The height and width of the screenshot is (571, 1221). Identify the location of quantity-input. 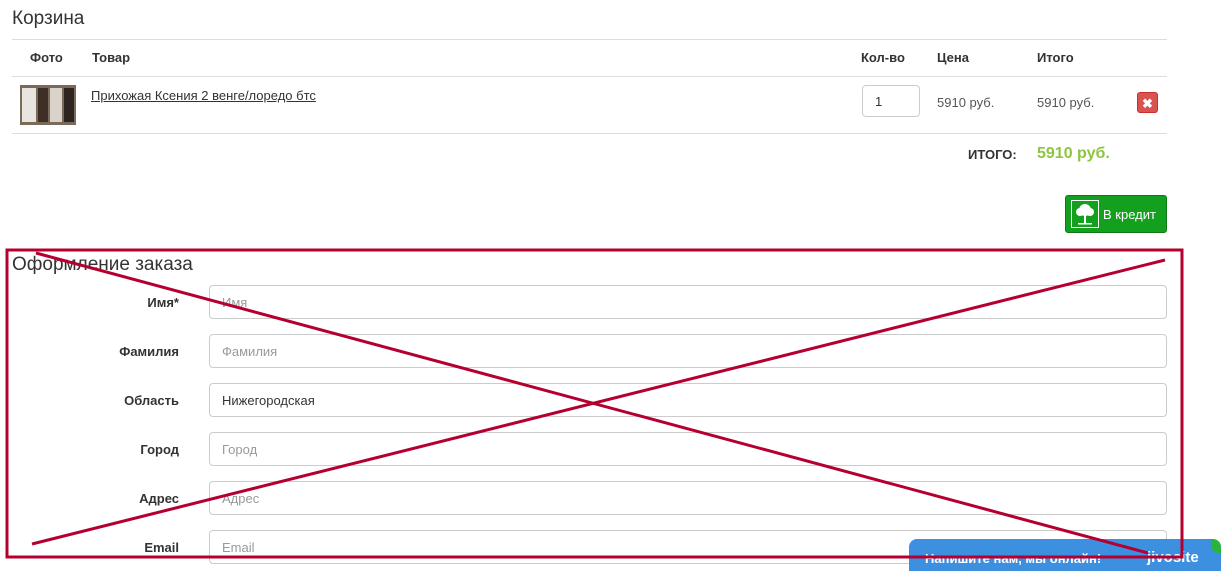
(891, 101).